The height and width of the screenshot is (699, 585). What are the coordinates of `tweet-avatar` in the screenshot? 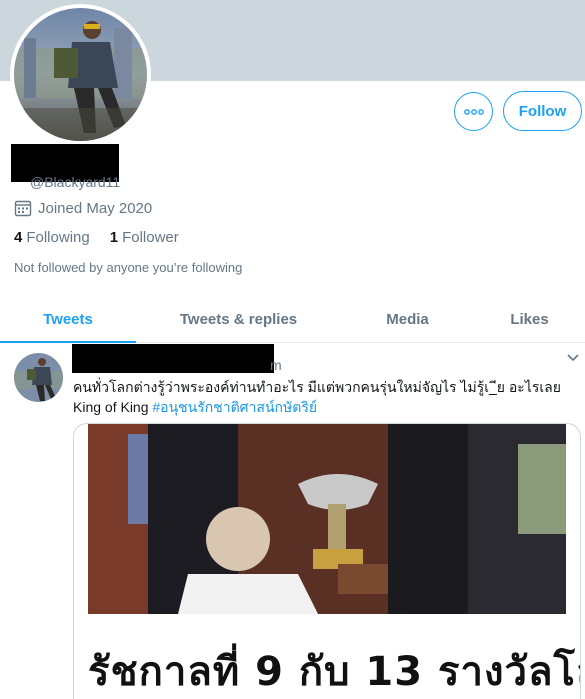 It's located at (38, 377).